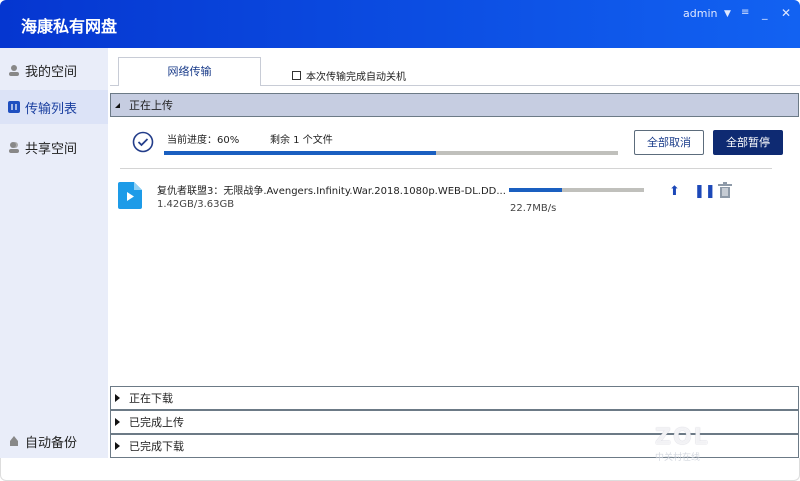  Describe the element at coordinates (356, 77) in the screenshot. I see `auto-shutdown-label: 本次传输完成自动关机` at that location.